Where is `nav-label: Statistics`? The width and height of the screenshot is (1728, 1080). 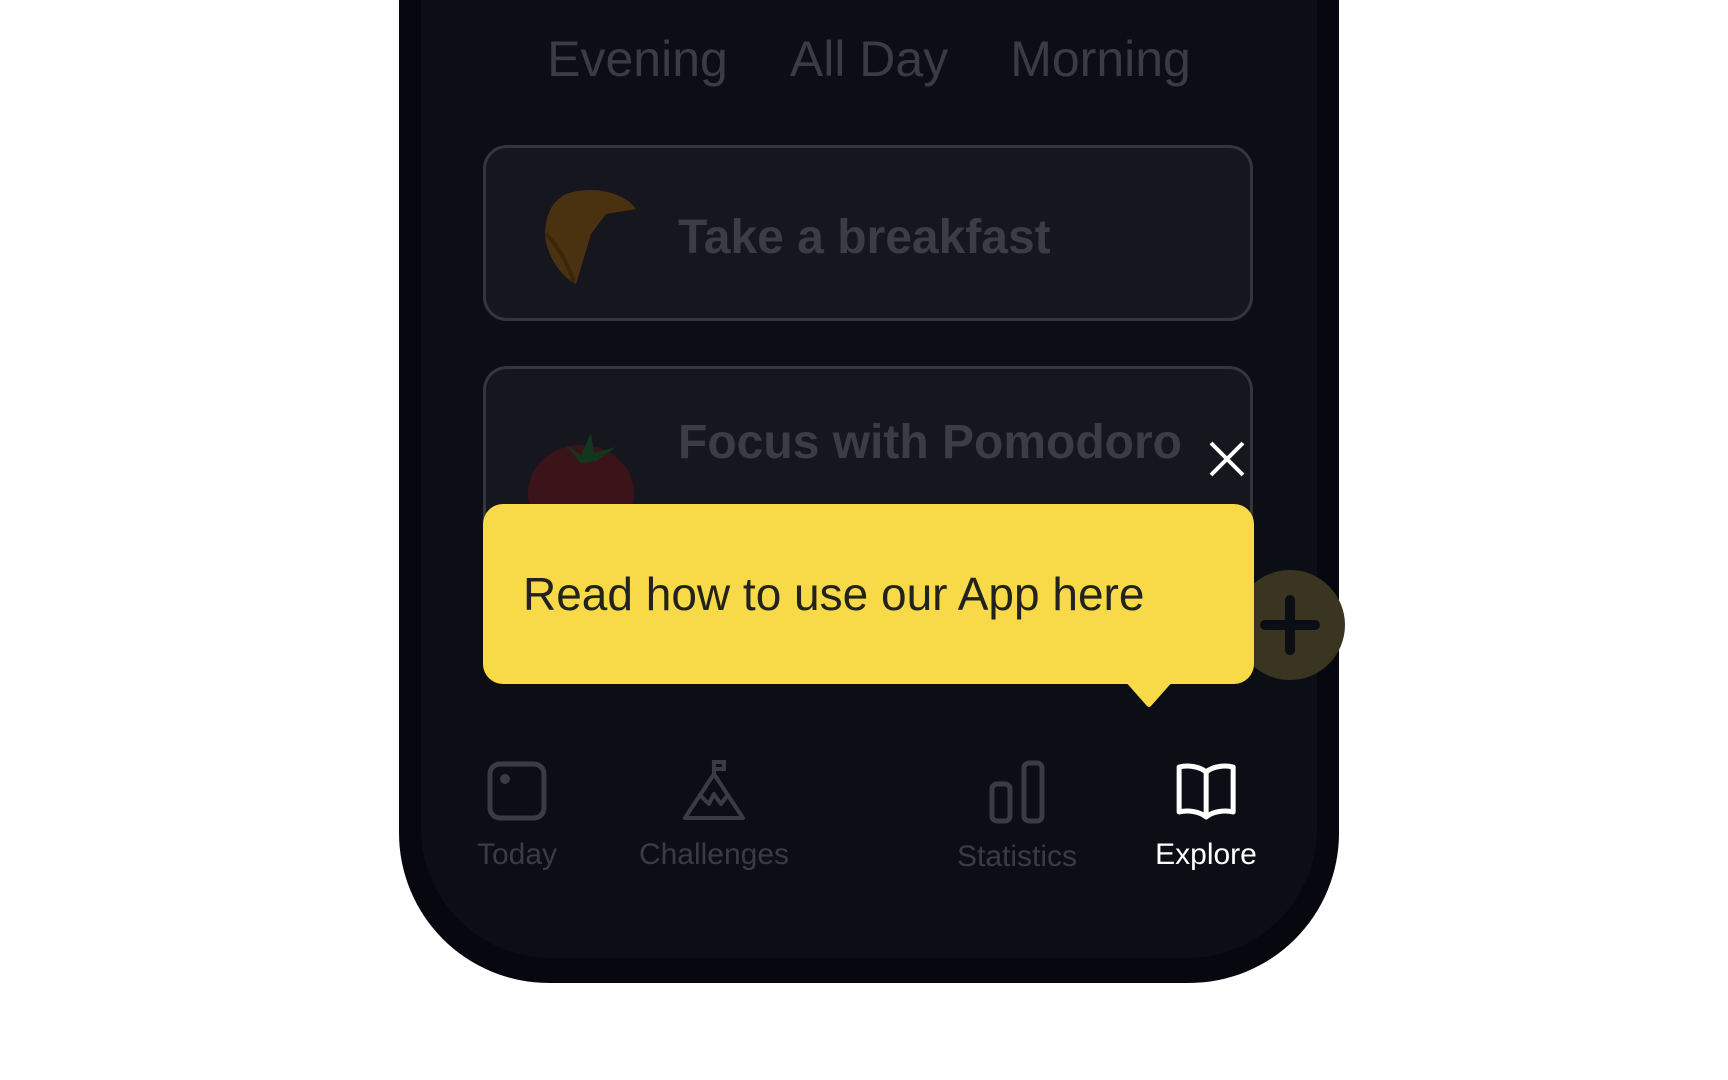
nav-label: Statistics is located at coordinates (1017, 856).